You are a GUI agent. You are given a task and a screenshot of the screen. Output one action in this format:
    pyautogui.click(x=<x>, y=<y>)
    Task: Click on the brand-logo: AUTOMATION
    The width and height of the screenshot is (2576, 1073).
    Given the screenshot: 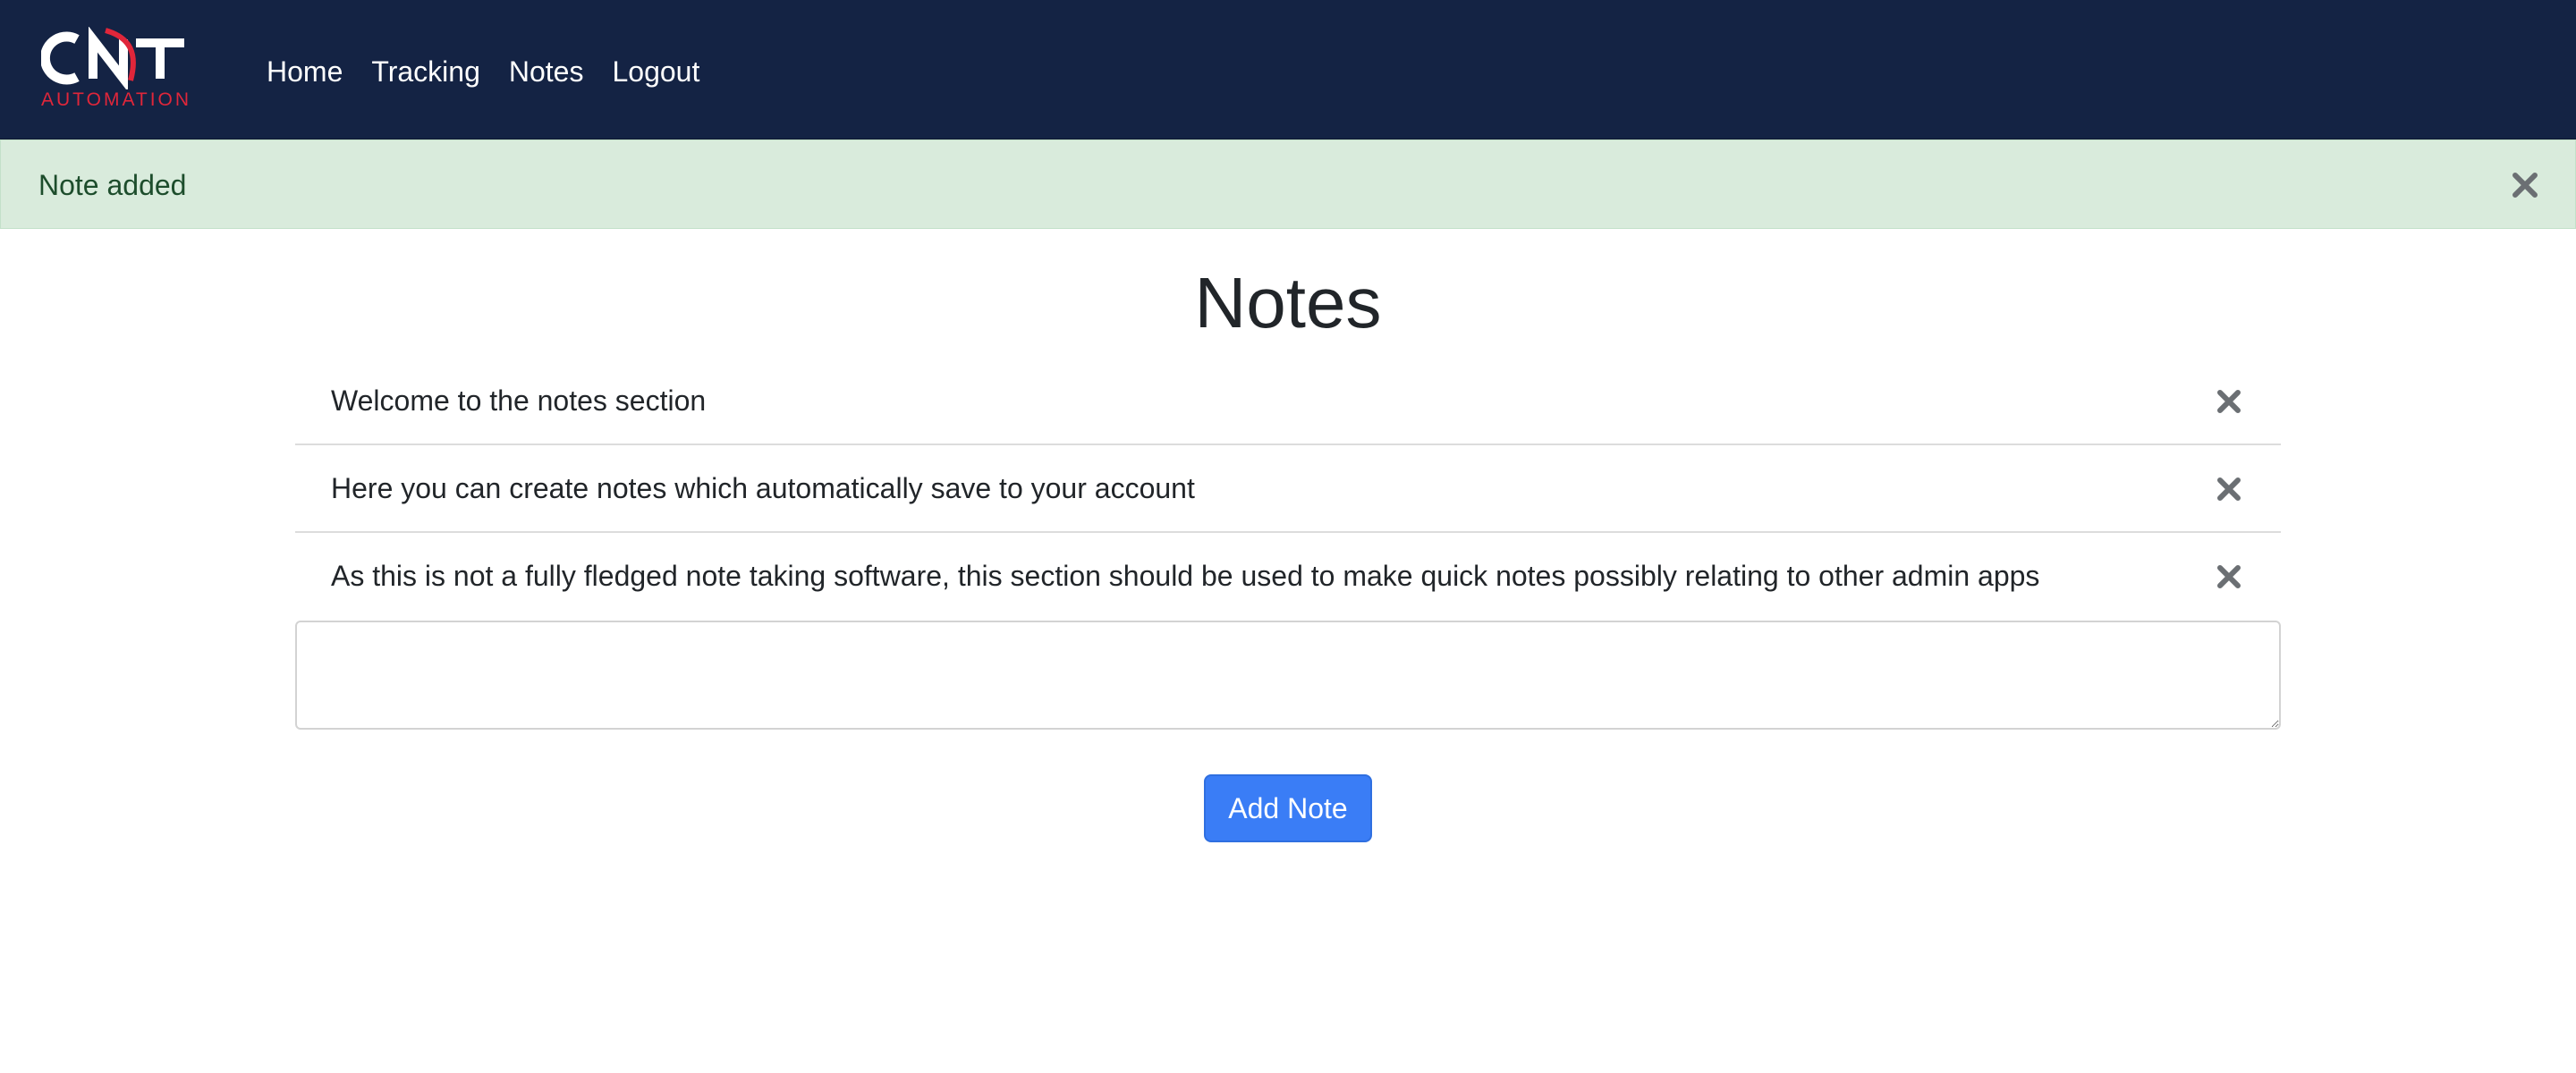 What is the action you would take?
    pyautogui.click(x=115, y=70)
    